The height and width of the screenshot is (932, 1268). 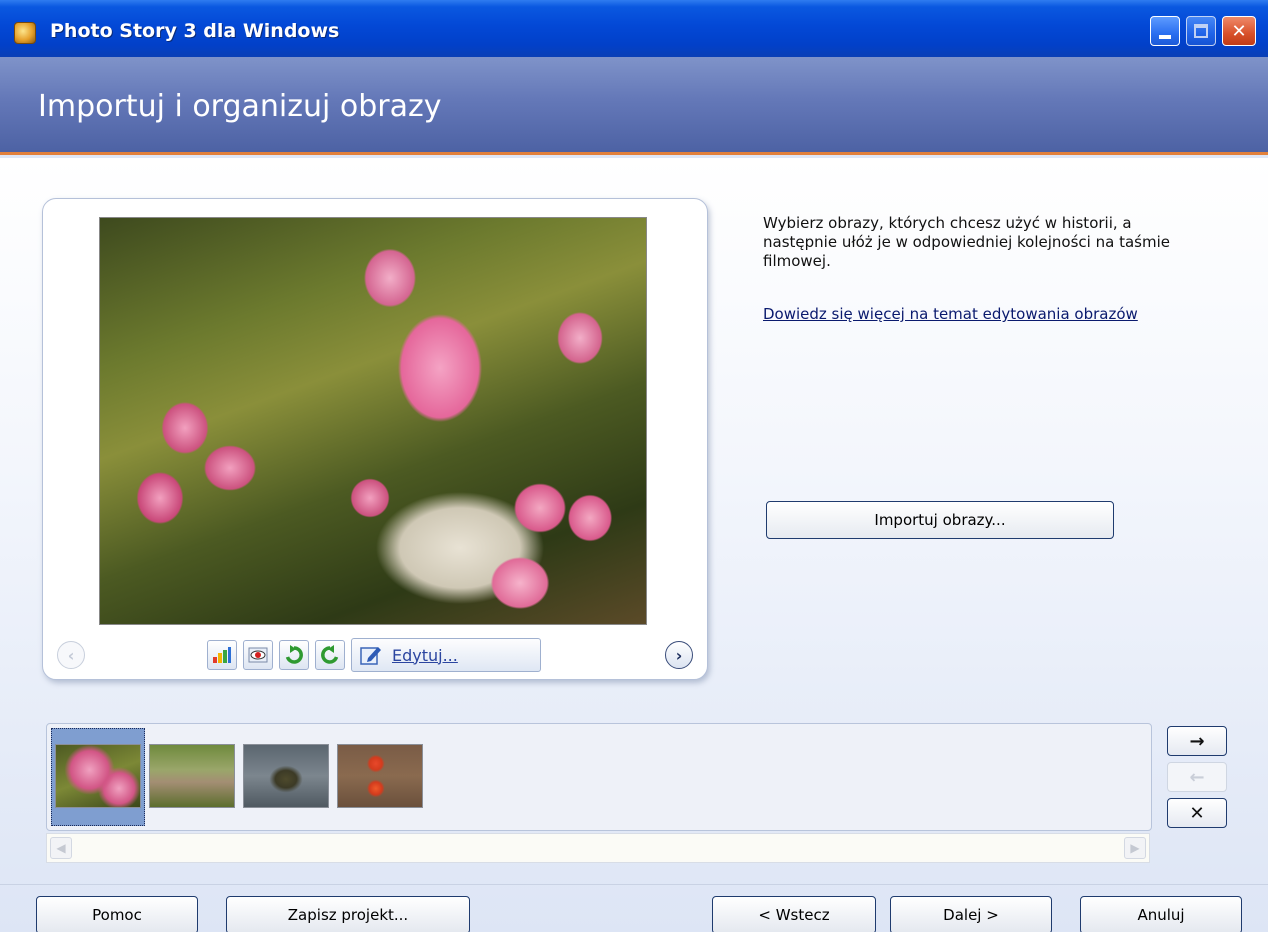 I want to click on scroll-right-icon: ▶, so click(x=1135, y=848).